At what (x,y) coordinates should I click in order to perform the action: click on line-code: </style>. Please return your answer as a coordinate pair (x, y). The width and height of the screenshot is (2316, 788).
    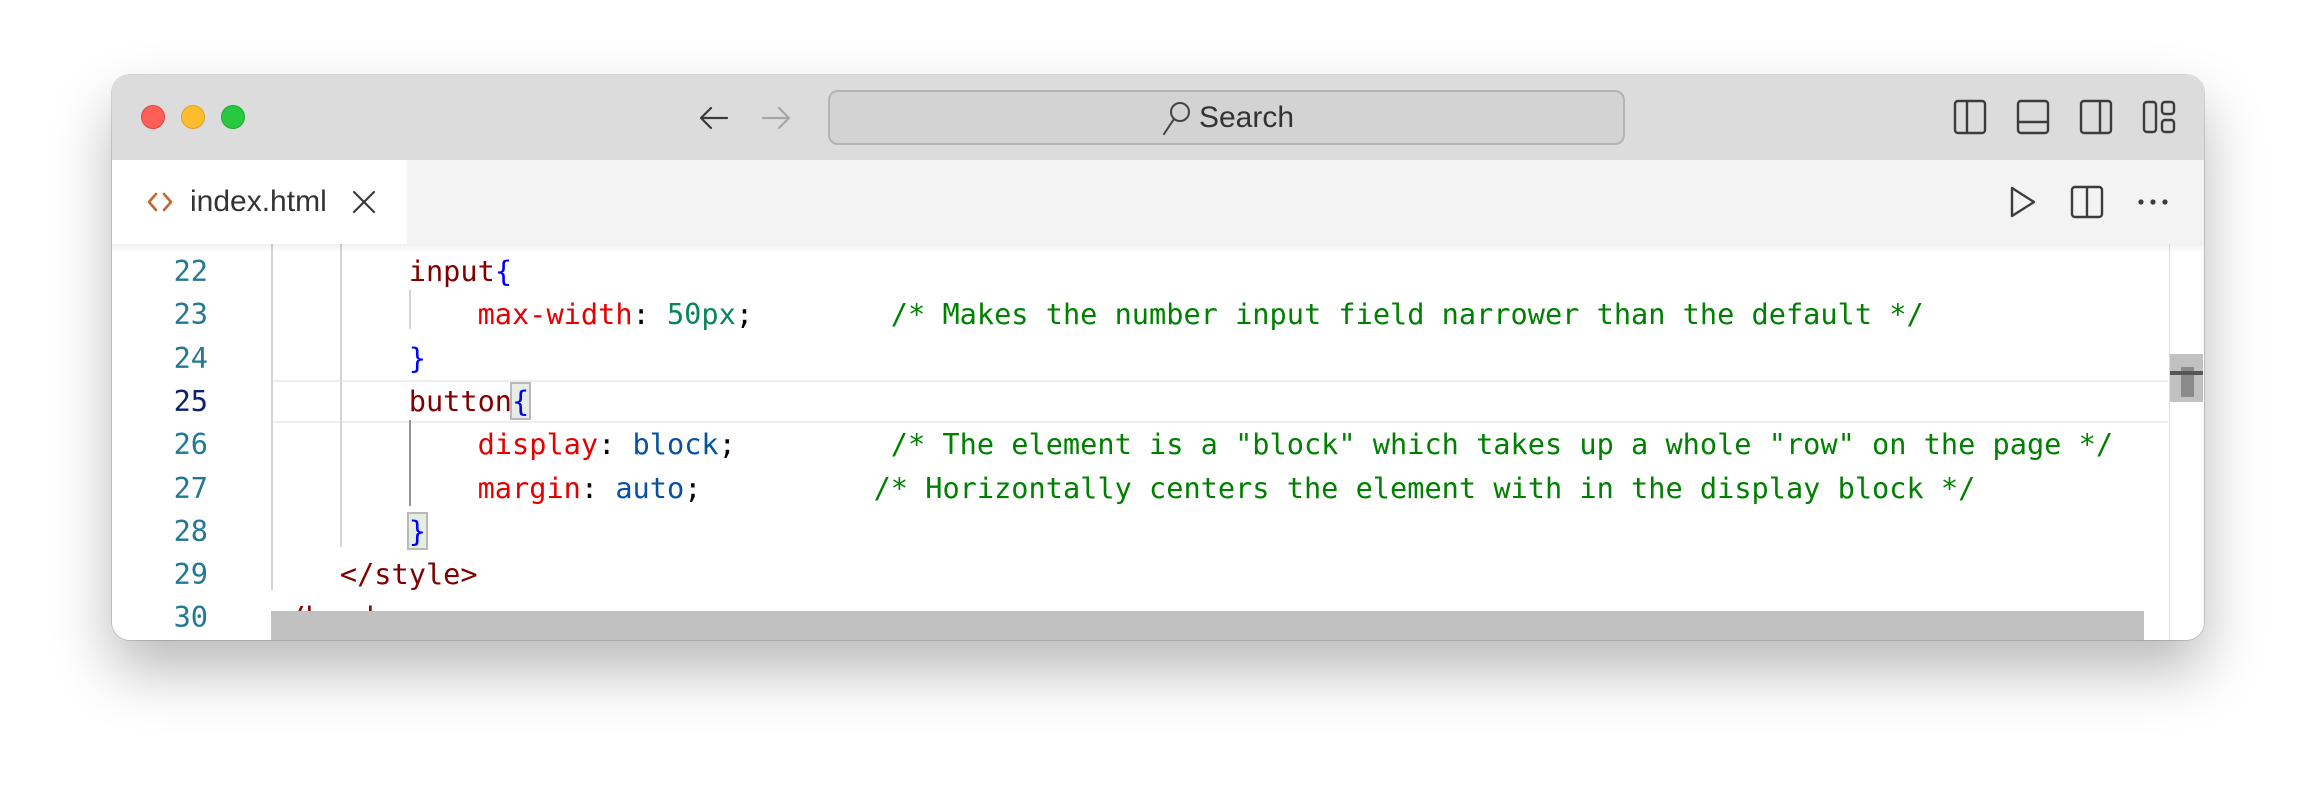
    Looking at the image, I should click on (374, 574).